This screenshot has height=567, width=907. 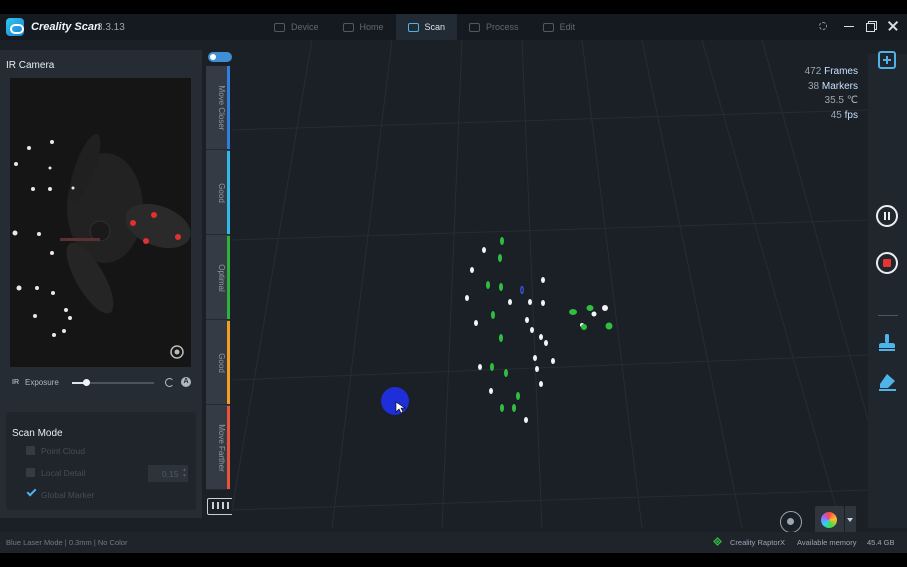 I want to click on tab-home: Home, so click(x=363, y=27).